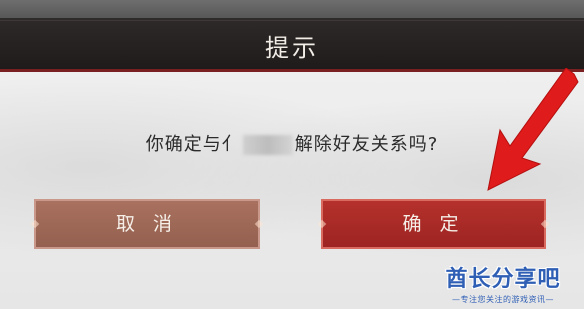  What do you see at coordinates (503, 299) in the screenshot?
I see `watermark-tagline: —专注您关注的游戏资讯—` at bounding box center [503, 299].